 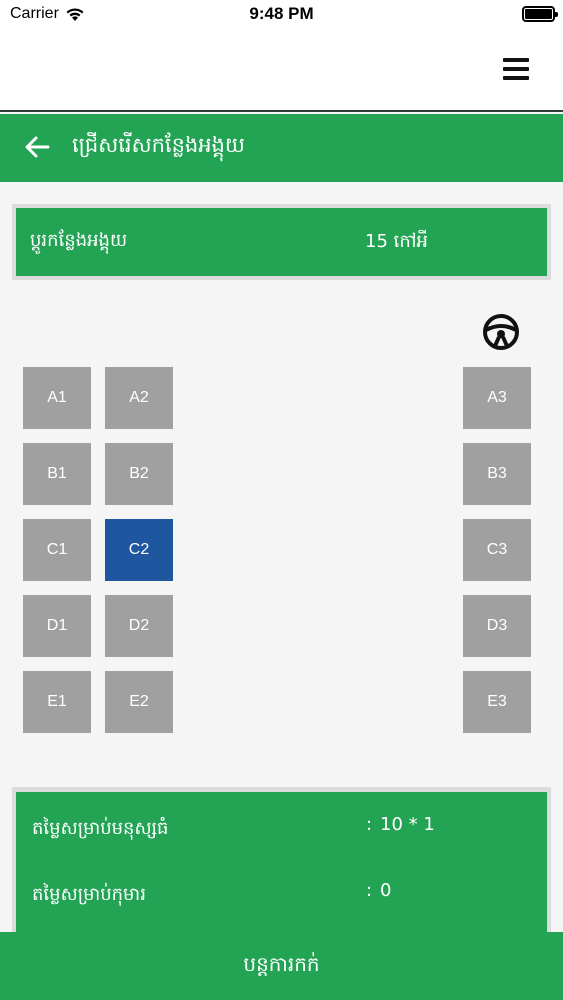 I want to click on back-arrow-icon, so click(x=37, y=147).